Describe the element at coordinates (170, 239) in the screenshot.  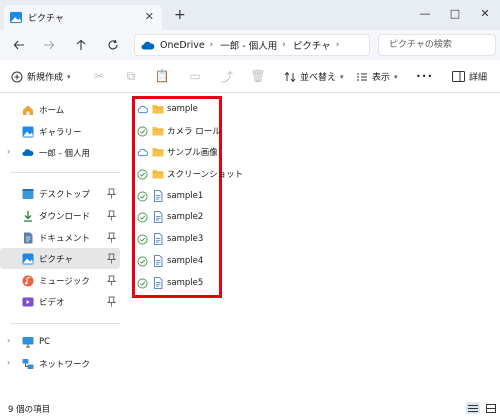
I see `list-item: sample3` at that location.